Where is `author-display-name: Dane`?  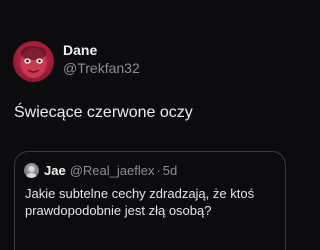
author-display-name: Dane is located at coordinates (163, 50).